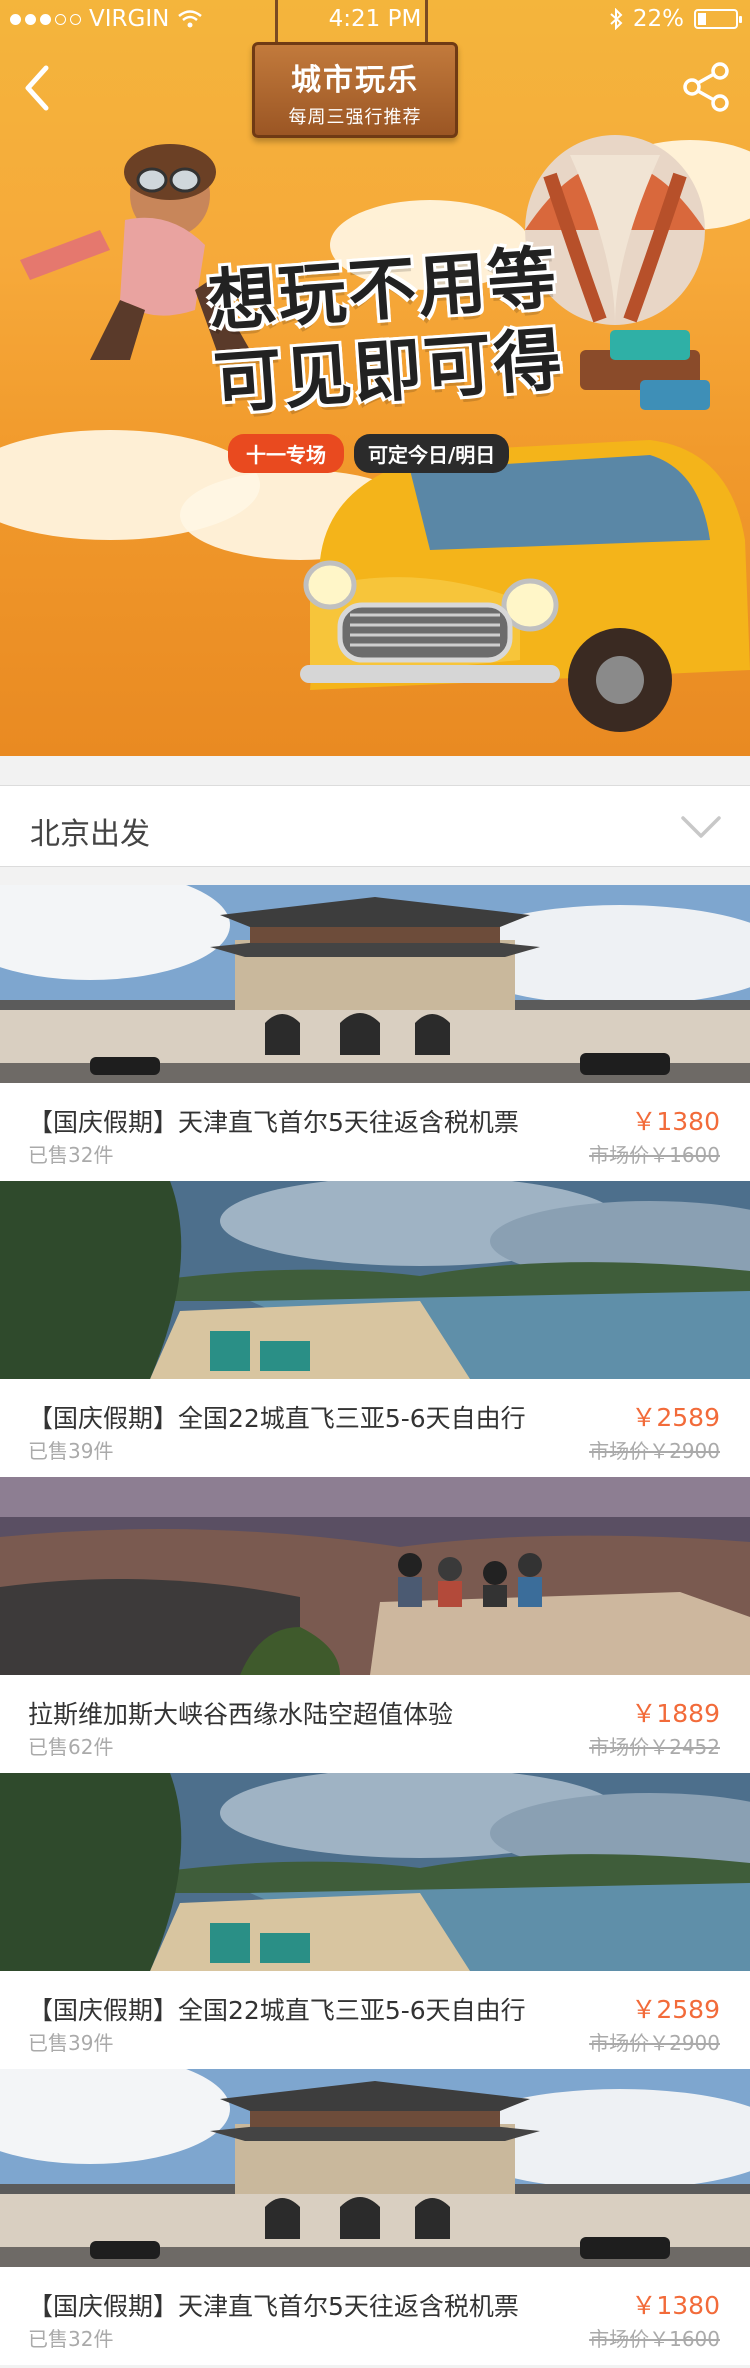  I want to click on share-button, so click(707, 87).